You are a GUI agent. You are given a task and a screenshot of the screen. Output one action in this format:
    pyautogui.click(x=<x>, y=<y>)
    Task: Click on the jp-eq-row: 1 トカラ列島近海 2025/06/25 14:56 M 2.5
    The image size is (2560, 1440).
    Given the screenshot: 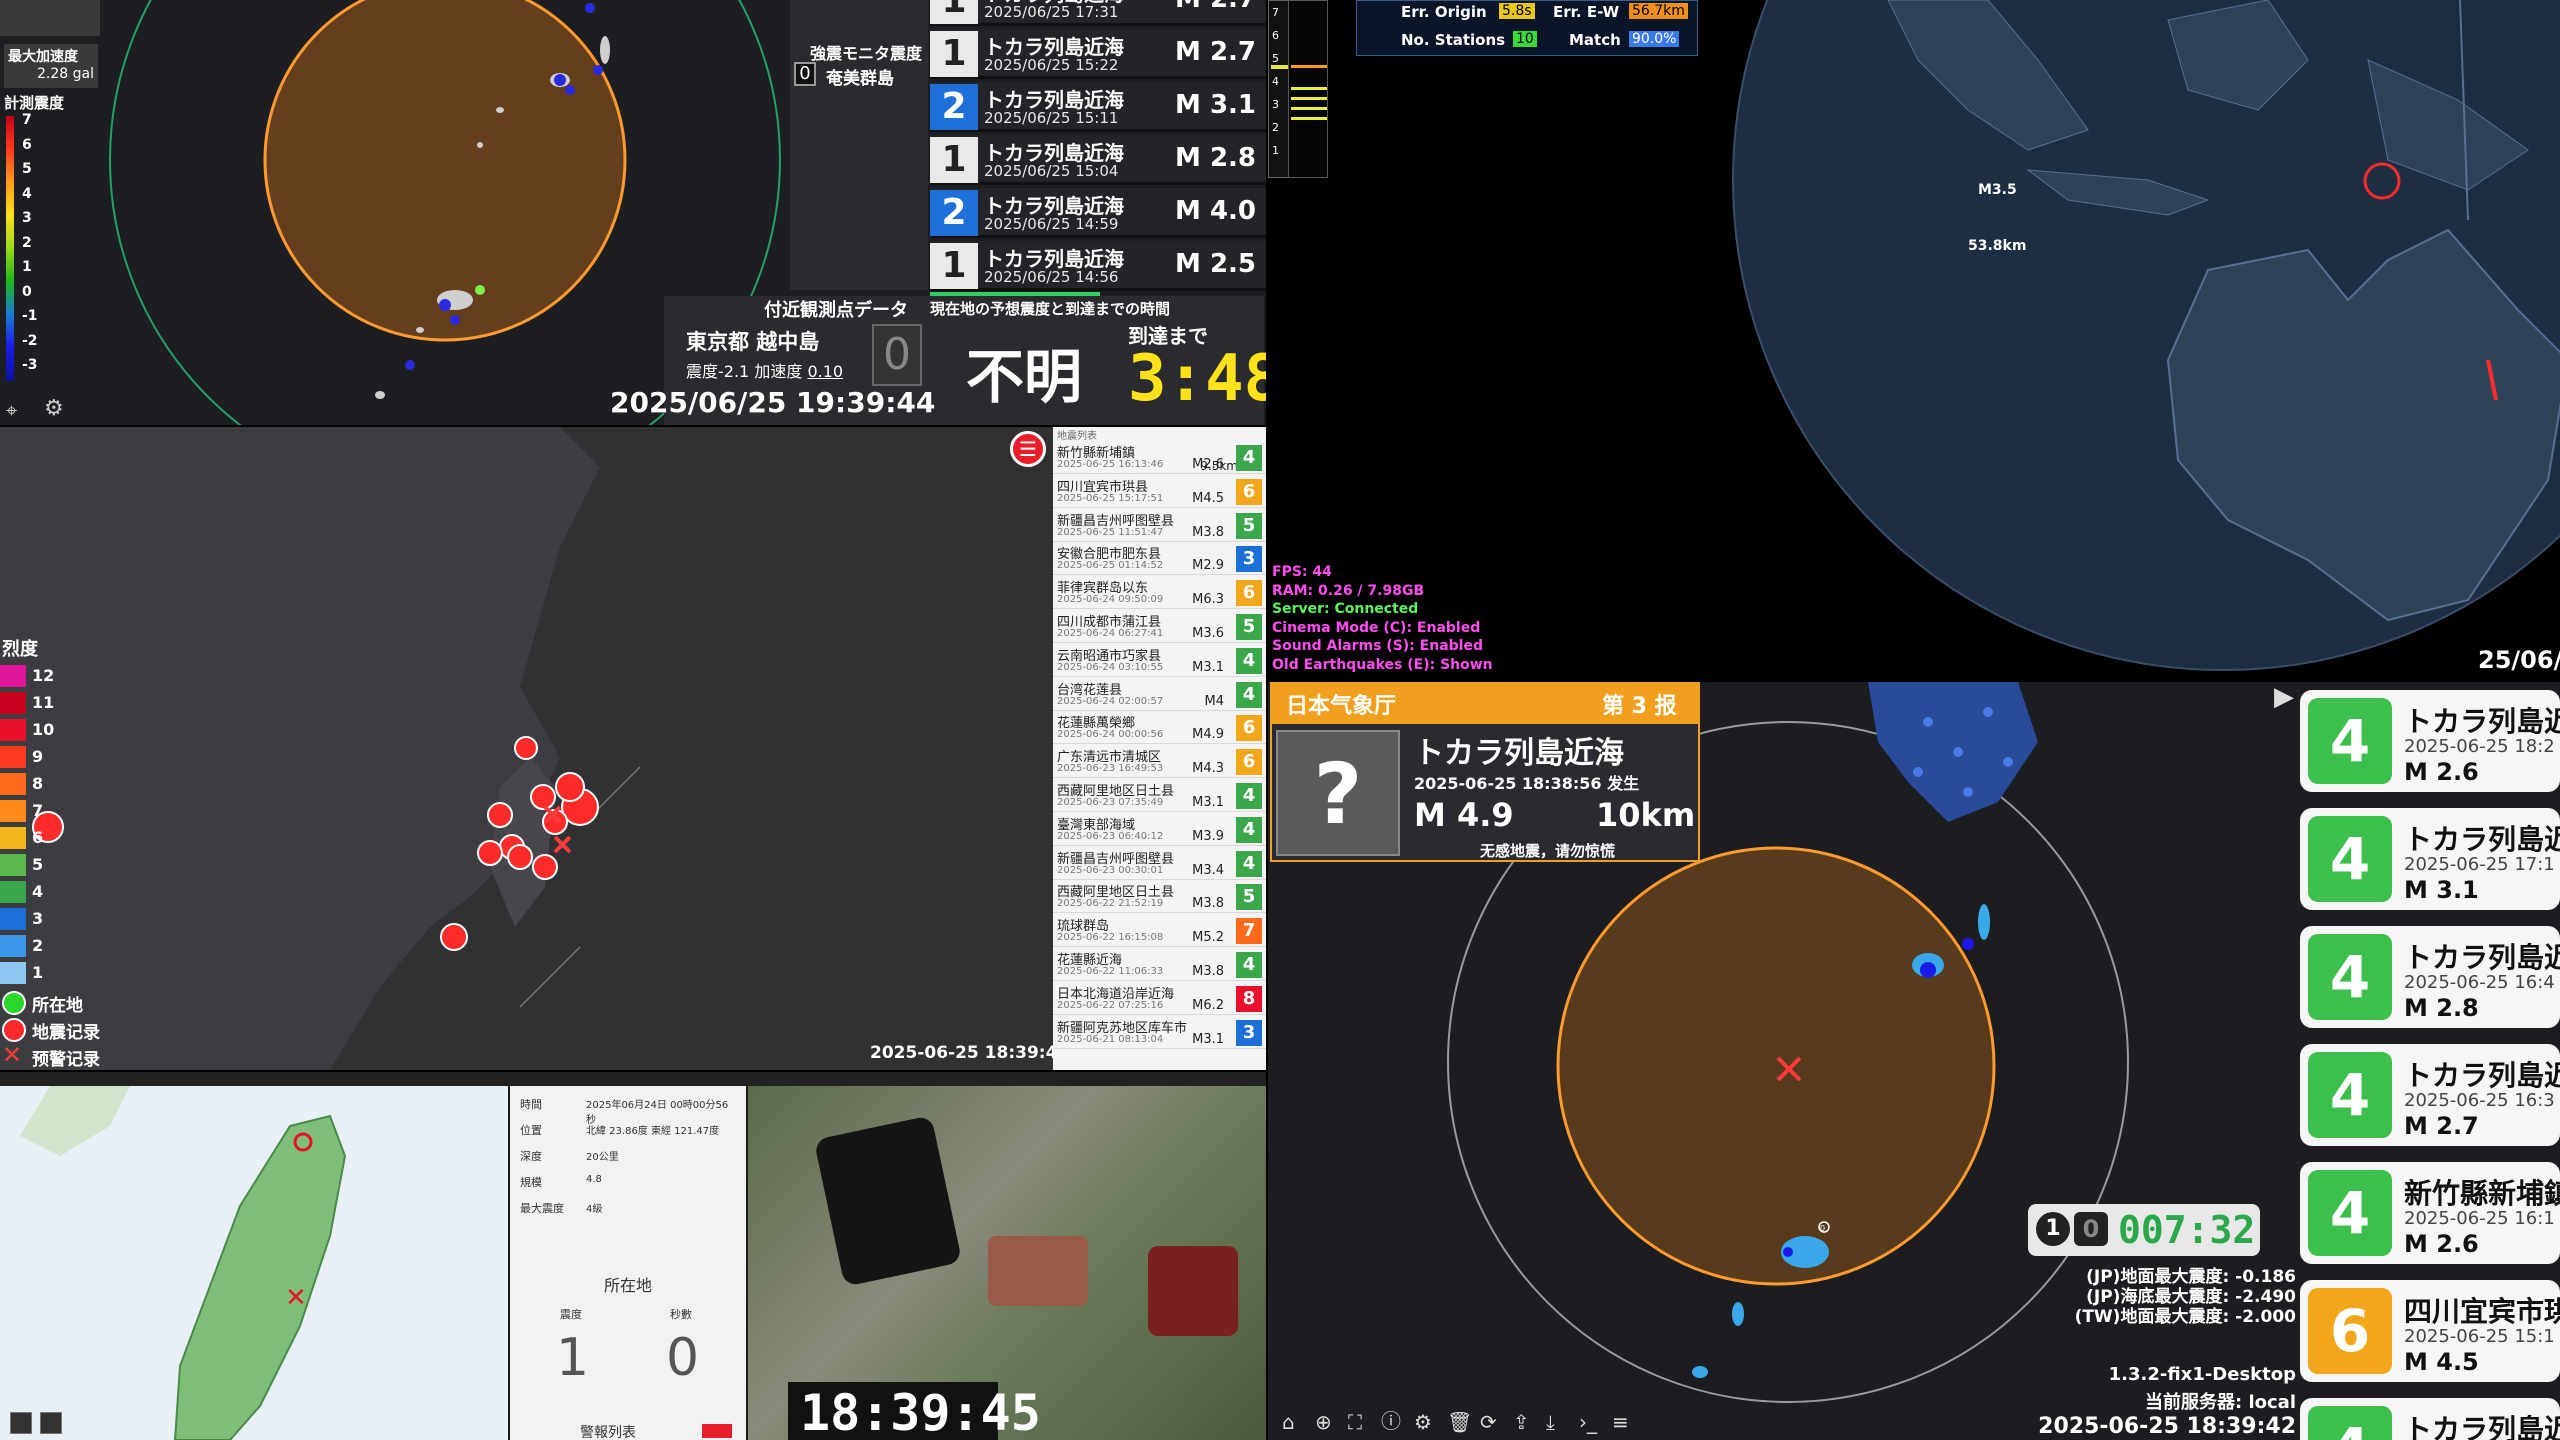 What is the action you would take?
    pyautogui.click(x=1098, y=266)
    